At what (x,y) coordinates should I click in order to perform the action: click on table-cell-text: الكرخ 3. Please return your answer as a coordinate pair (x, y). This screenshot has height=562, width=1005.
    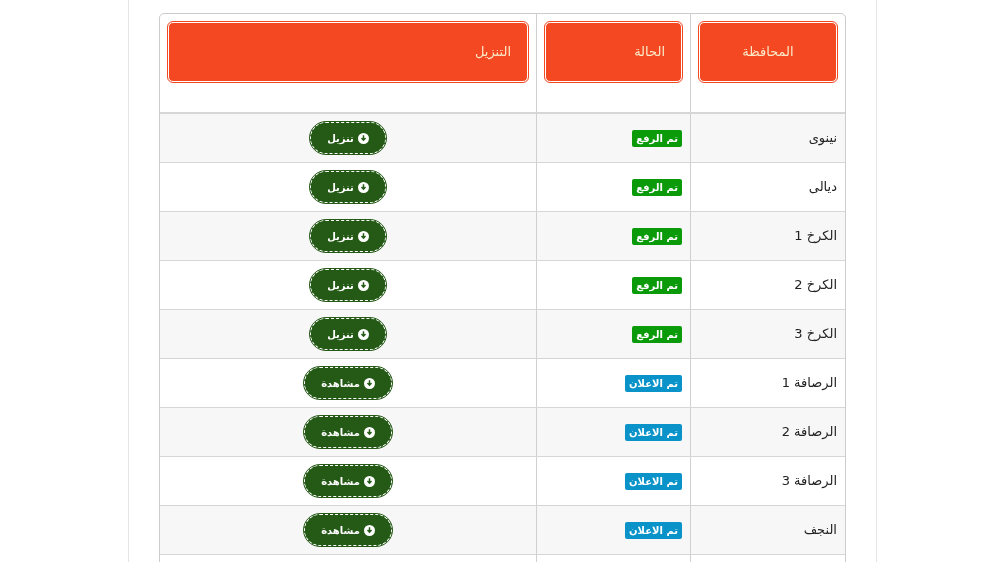
    Looking at the image, I should click on (815, 334).